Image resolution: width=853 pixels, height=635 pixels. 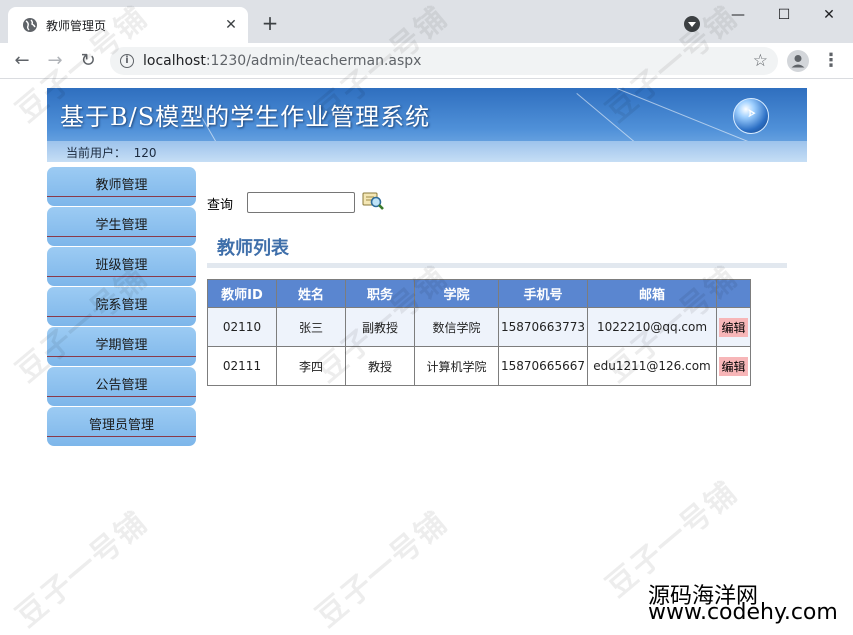 I want to click on sidebar-item-classes: 班级管理, so click(x=121, y=266).